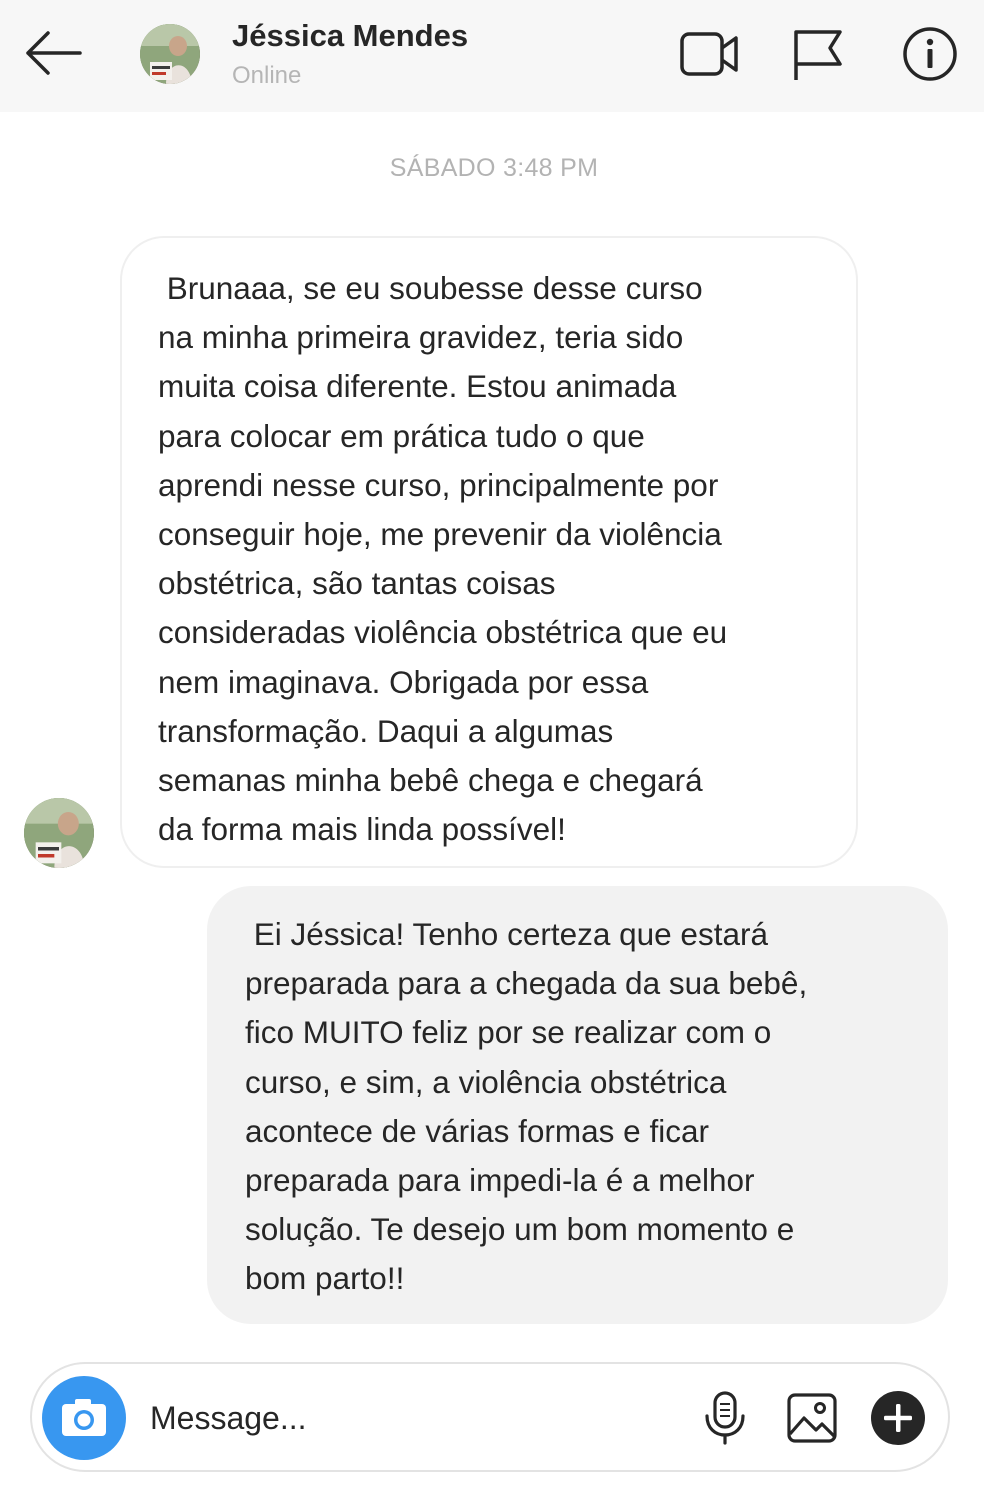  Describe the element at coordinates (898, 1418) in the screenshot. I see `plus-icon` at that location.